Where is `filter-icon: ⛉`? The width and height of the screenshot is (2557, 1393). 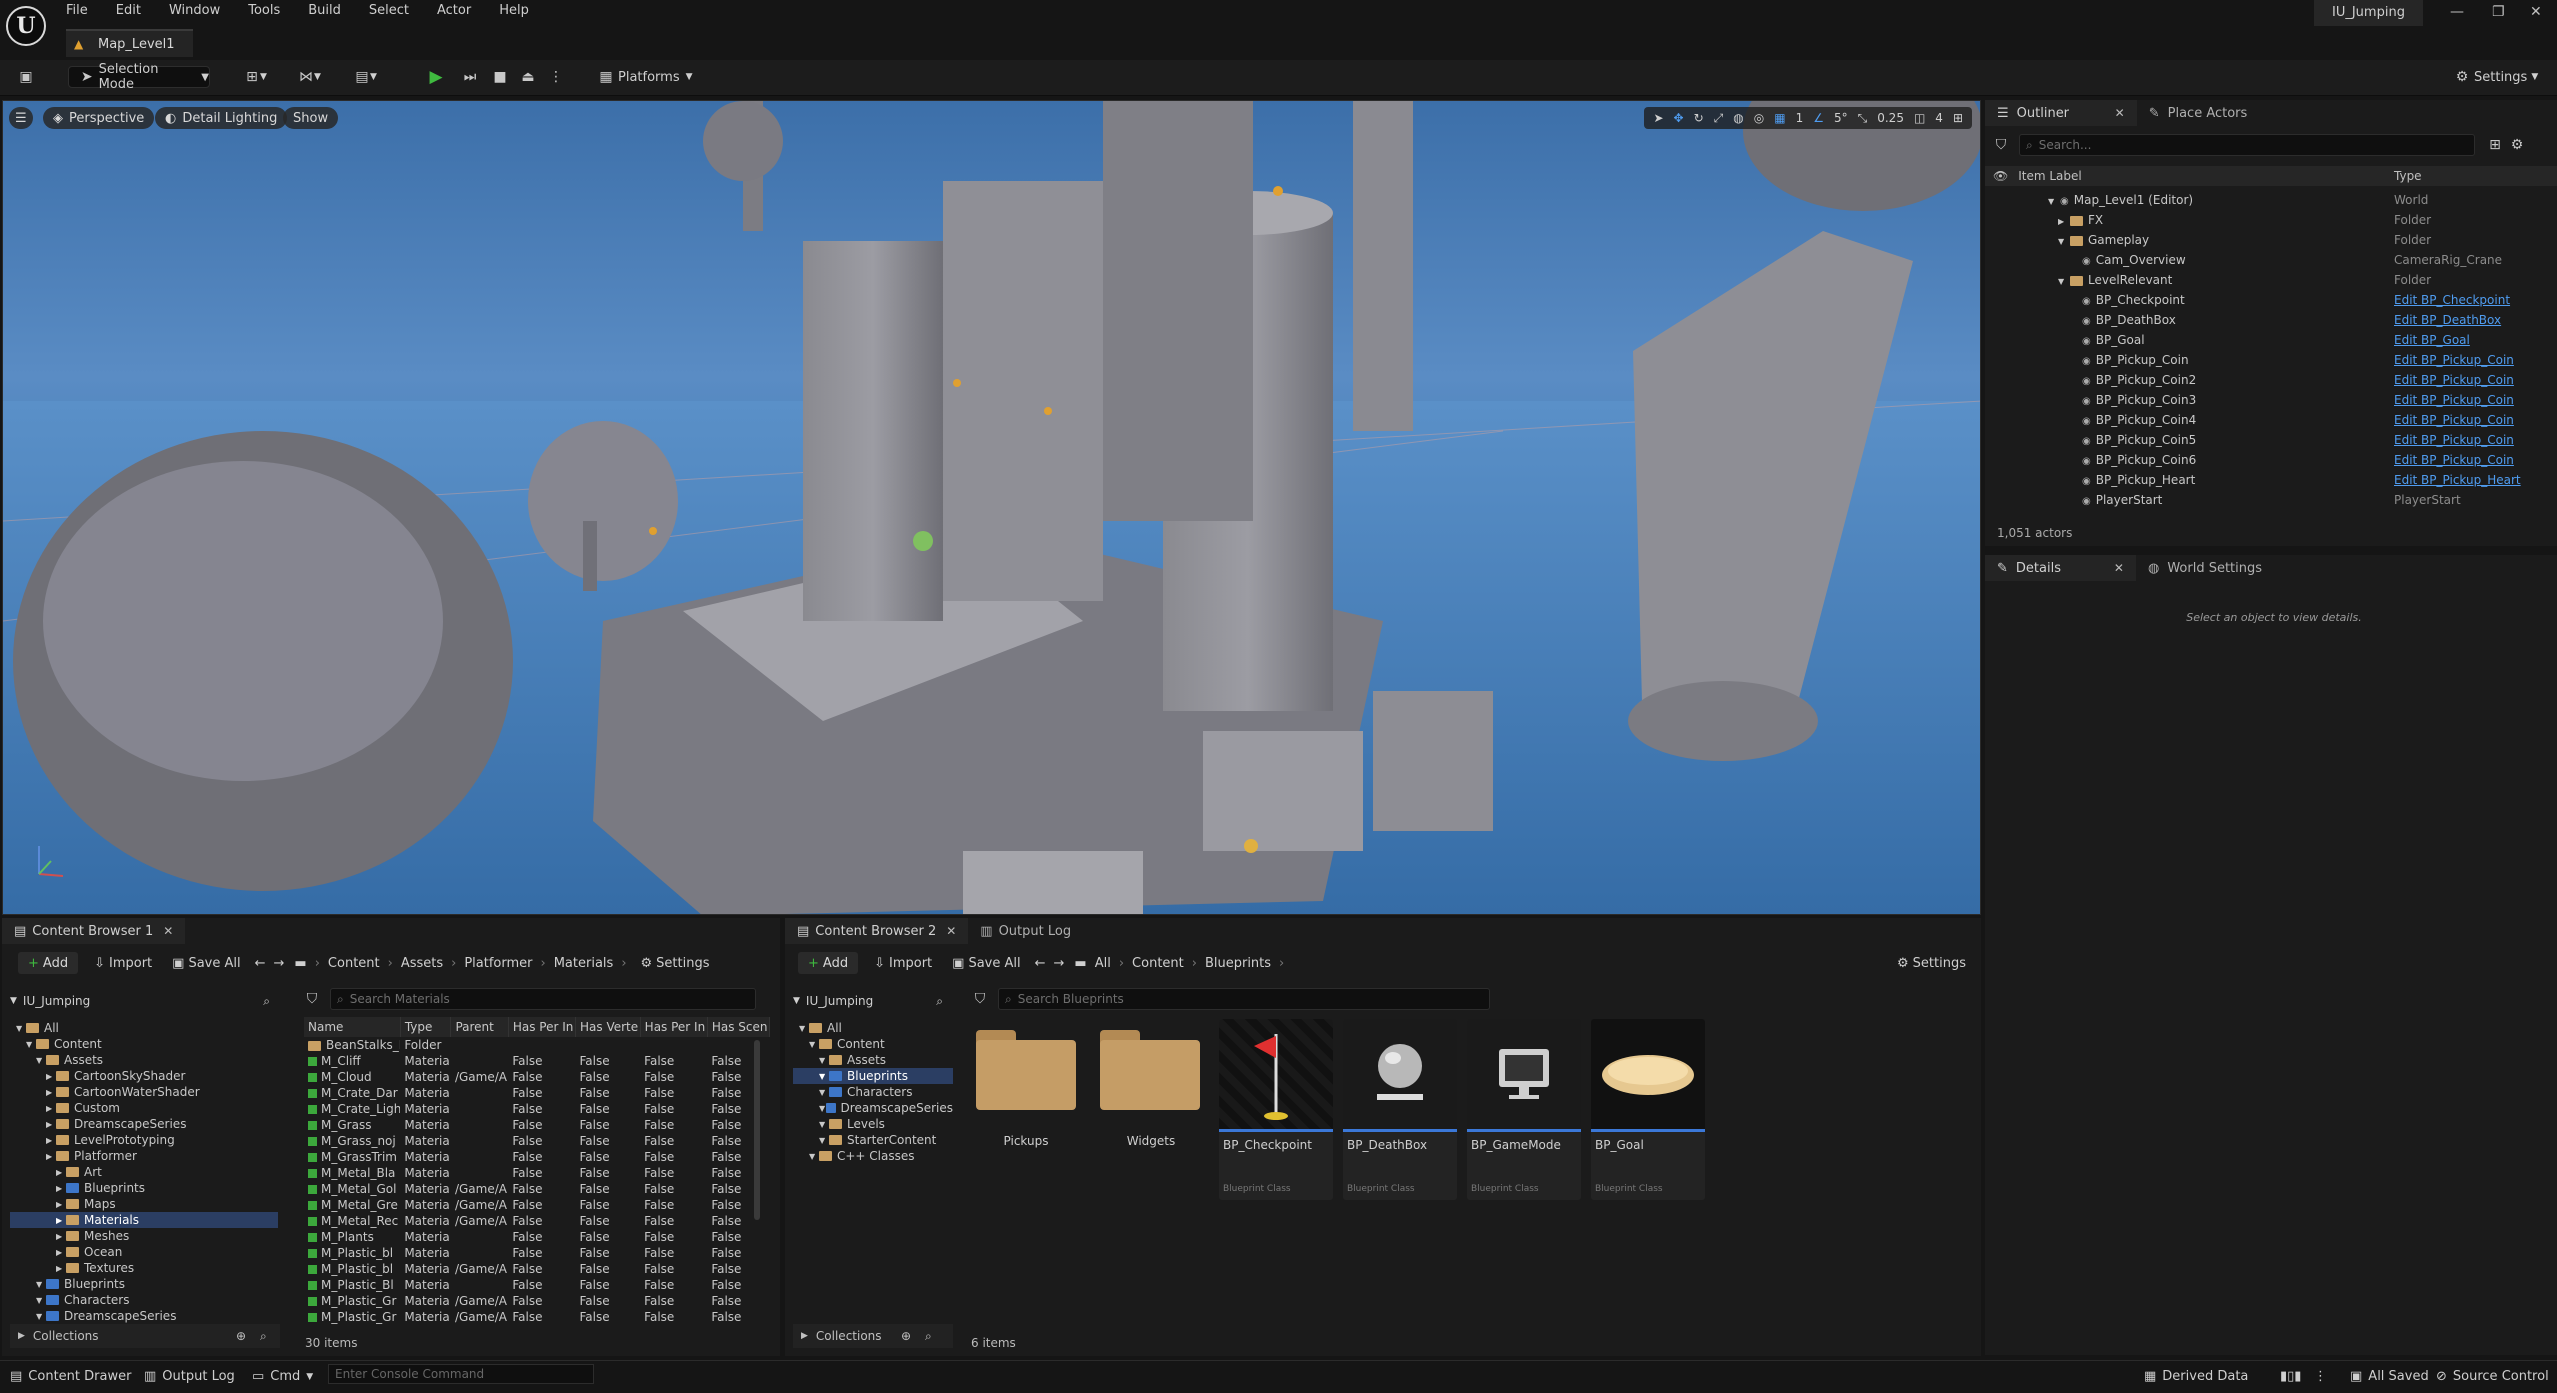 filter-icon: ⛉ is located at coordinates (312, 999).